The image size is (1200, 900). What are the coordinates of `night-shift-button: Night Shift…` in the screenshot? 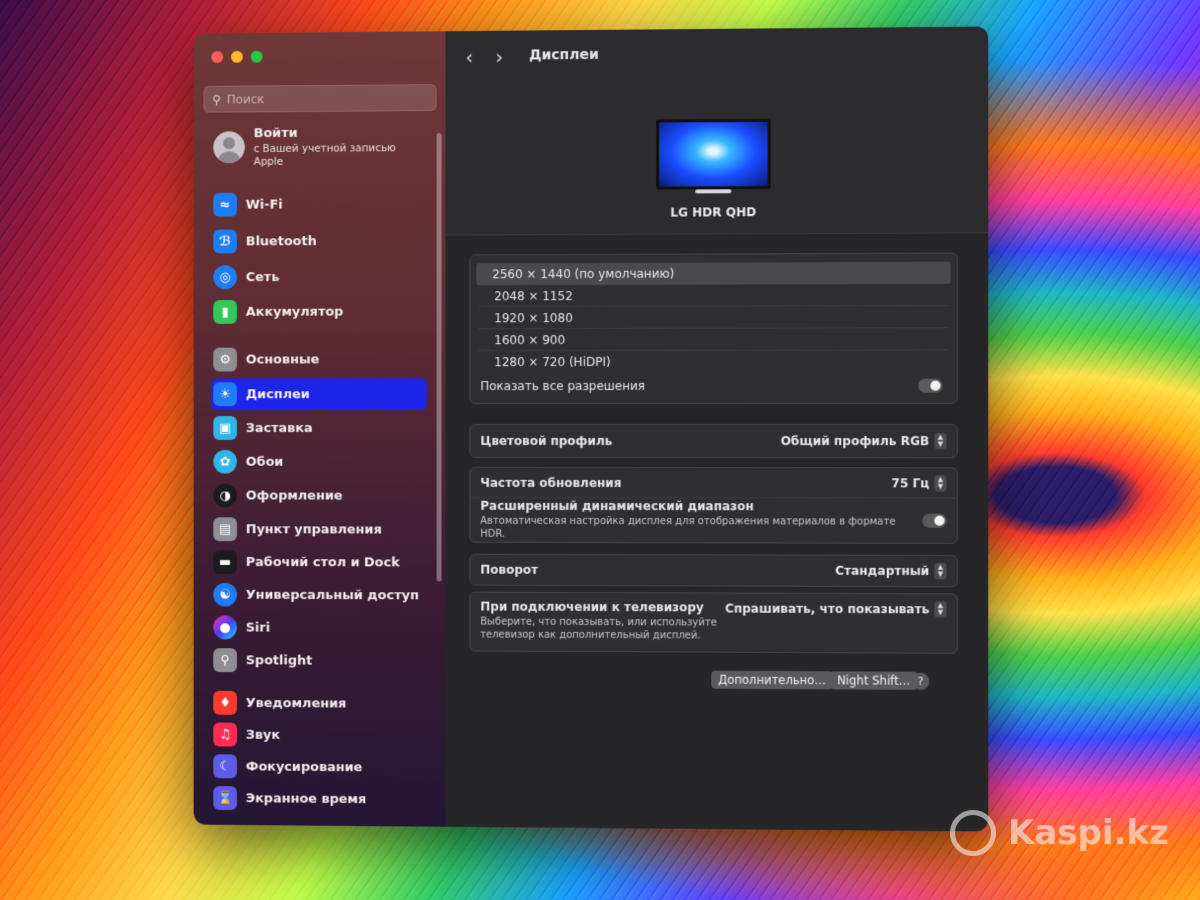 It's located at (874, 680).